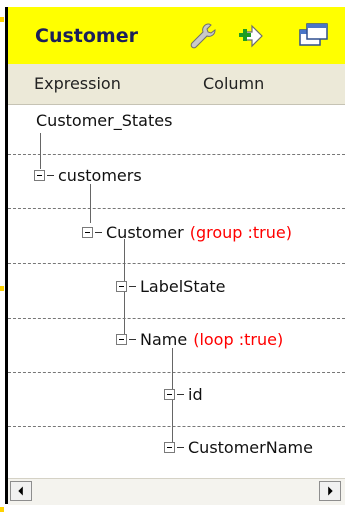  What do you see at coordinates (313, 36) in the screenshot?
I see `window-icon` at bounding box center [313, 36].